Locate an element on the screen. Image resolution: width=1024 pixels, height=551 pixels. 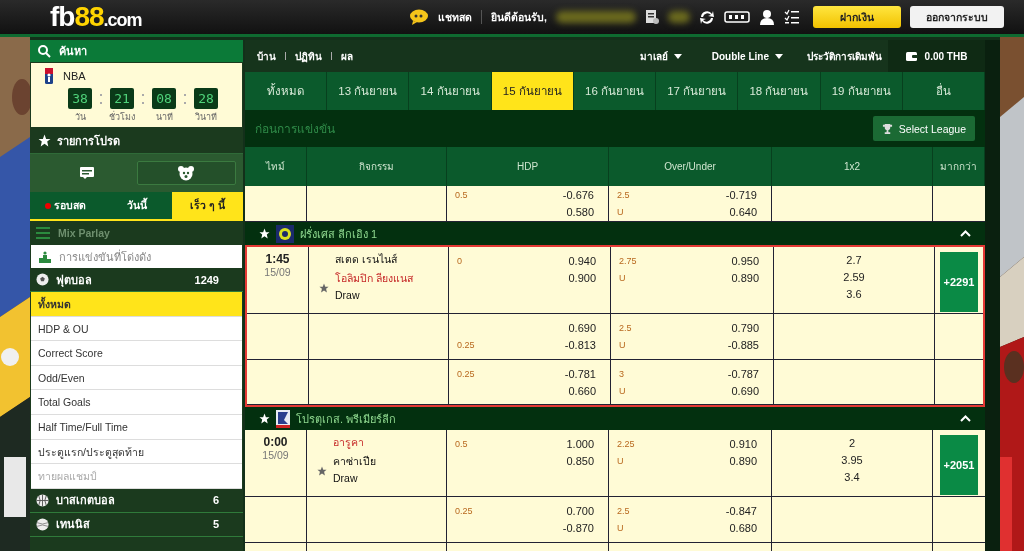
sport-count: 6 is located at coordinates (215, 500).